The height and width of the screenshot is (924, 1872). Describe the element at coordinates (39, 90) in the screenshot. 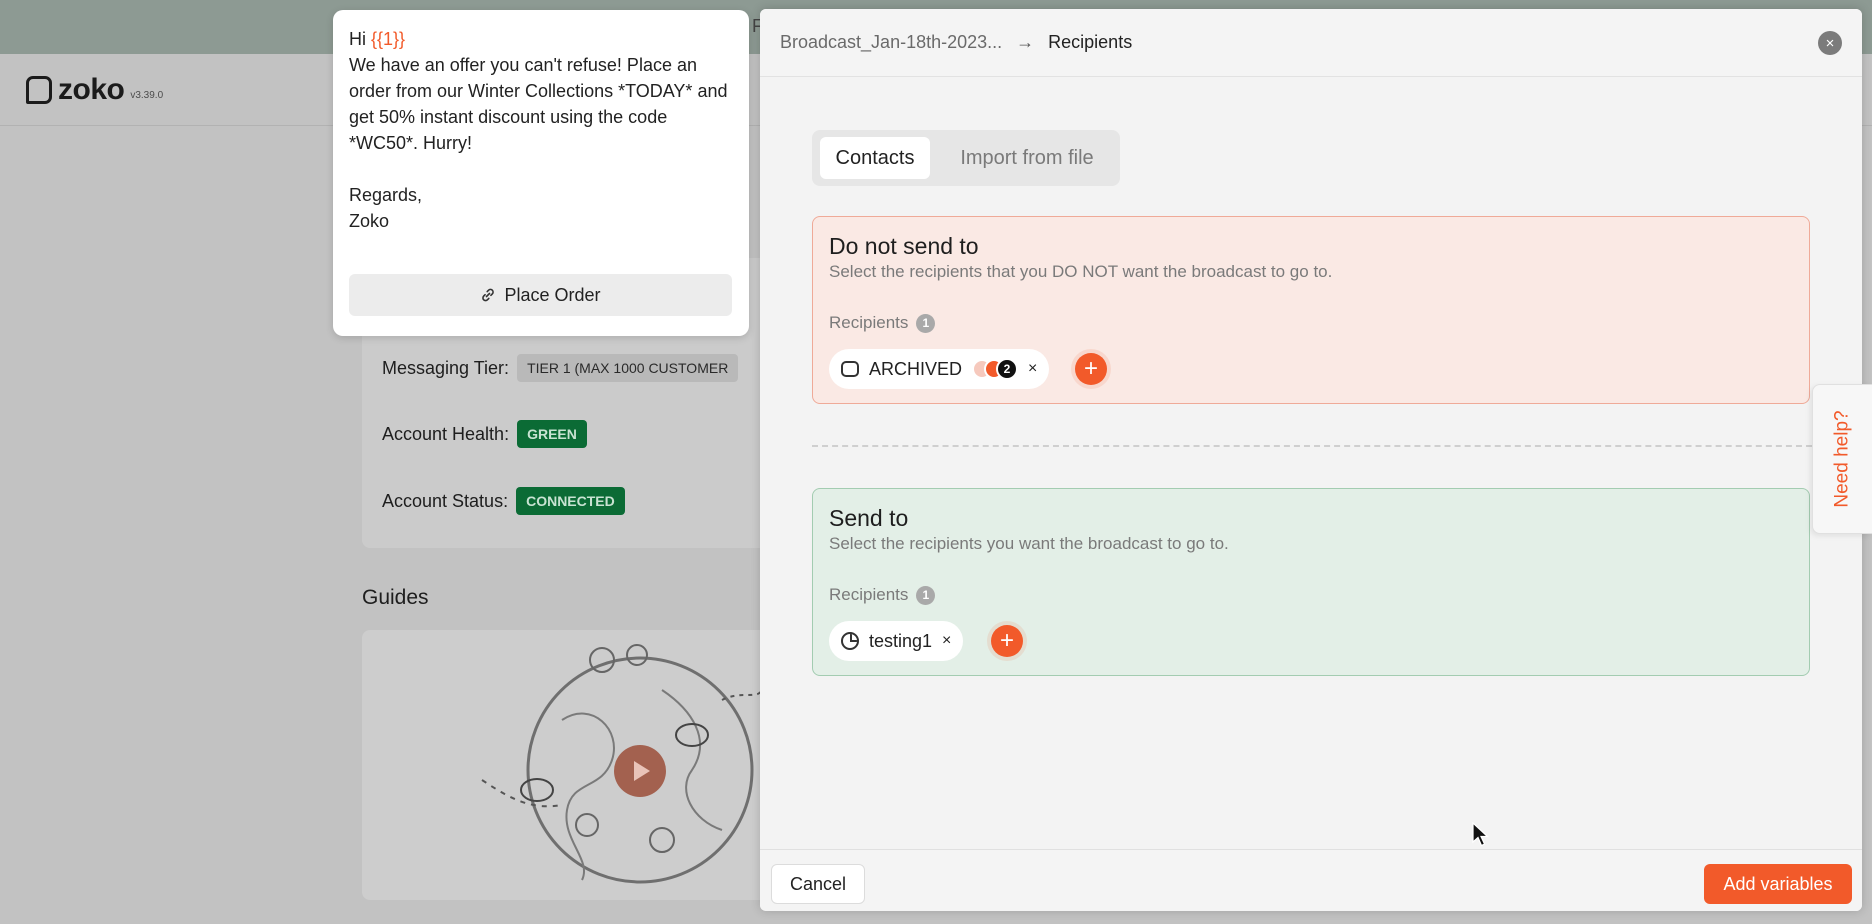

I see `zoko-logo-icon` at that location.